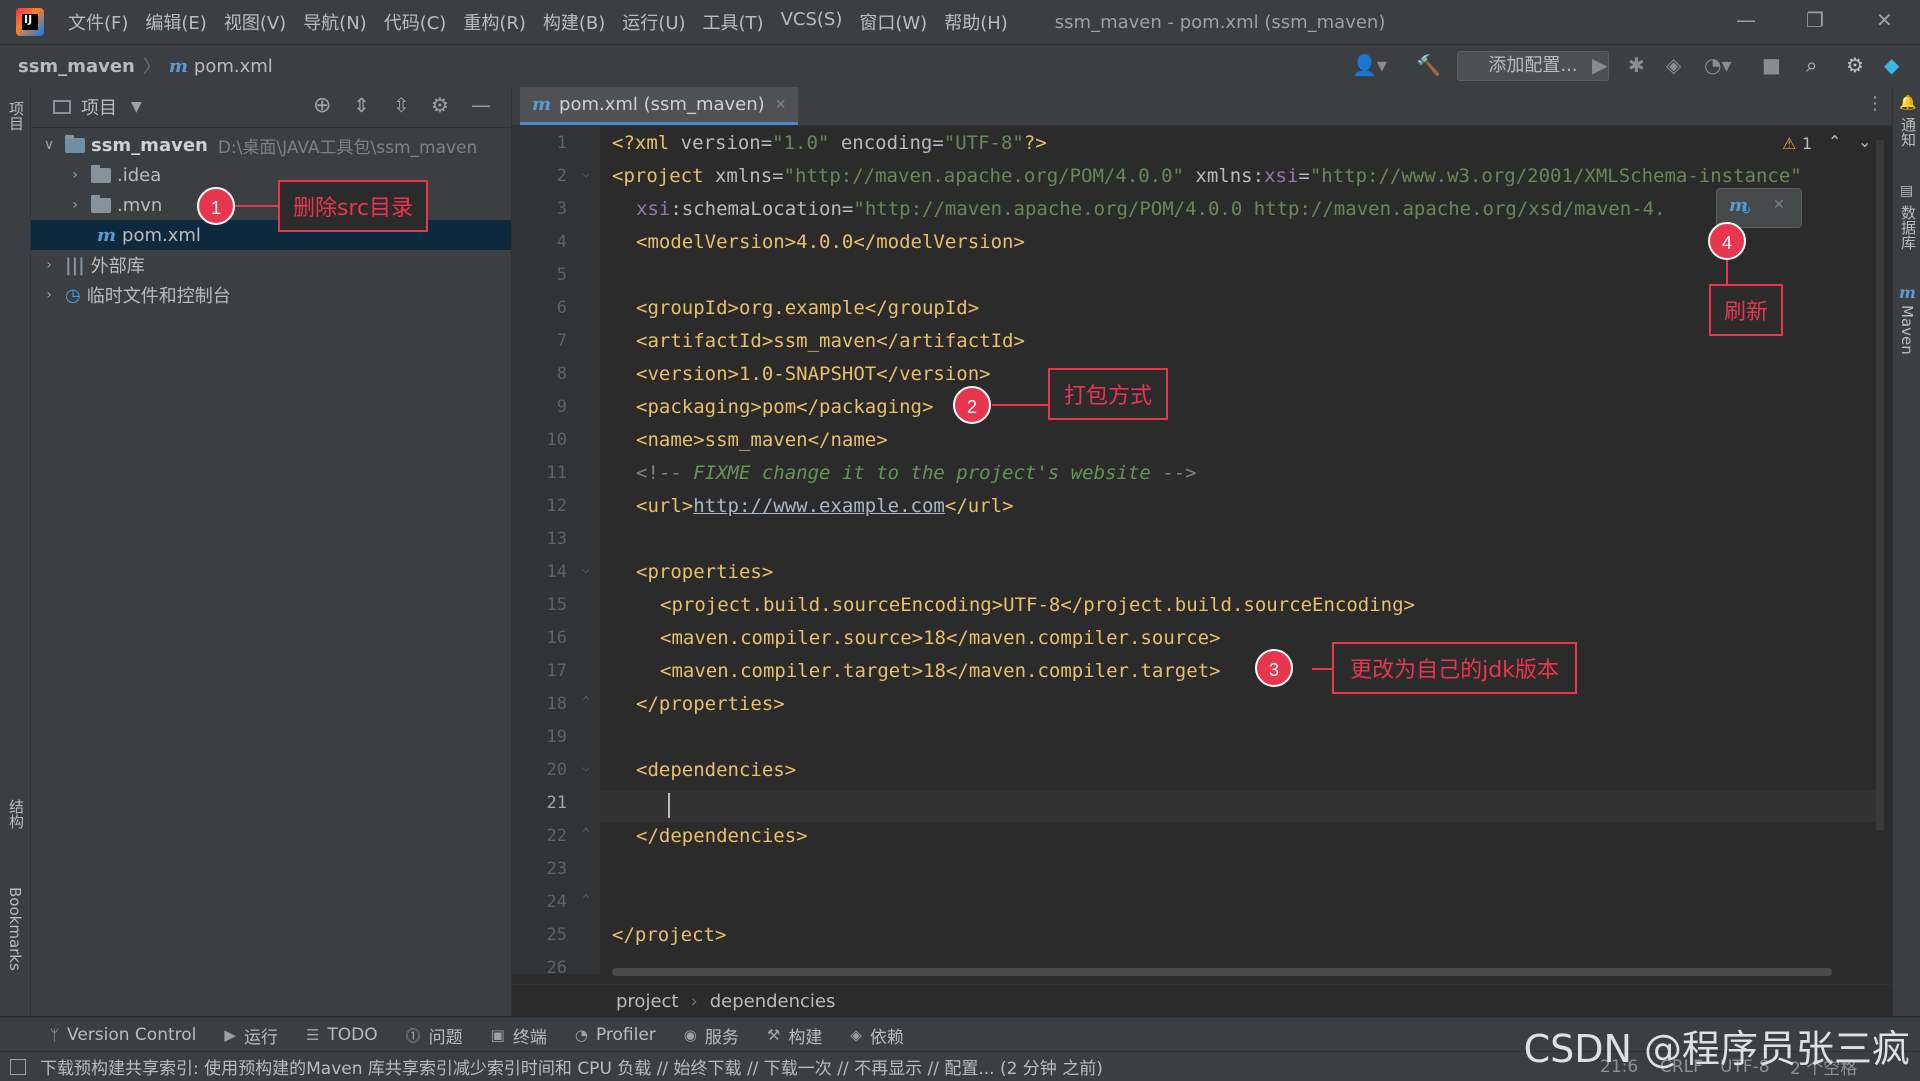 Image resolution: width=1920 pixels, height=1081 pixels. I want to click on horizontal-scrollbar, so click(1222, 972).